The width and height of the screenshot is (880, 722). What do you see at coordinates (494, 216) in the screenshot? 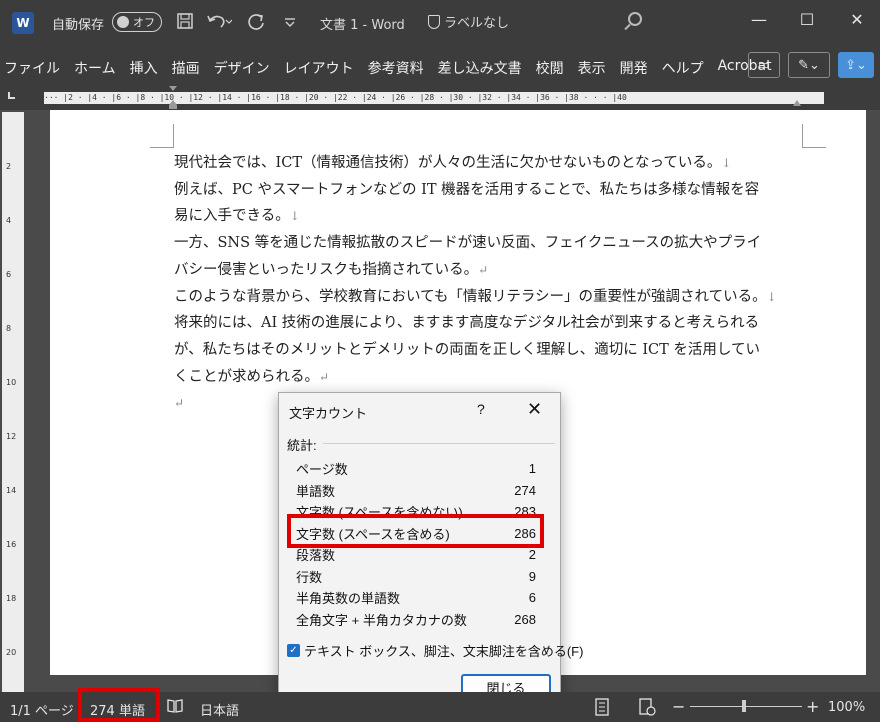
I see `doc-line: 易に入手できる。↓` at bounding box center [494, 216].